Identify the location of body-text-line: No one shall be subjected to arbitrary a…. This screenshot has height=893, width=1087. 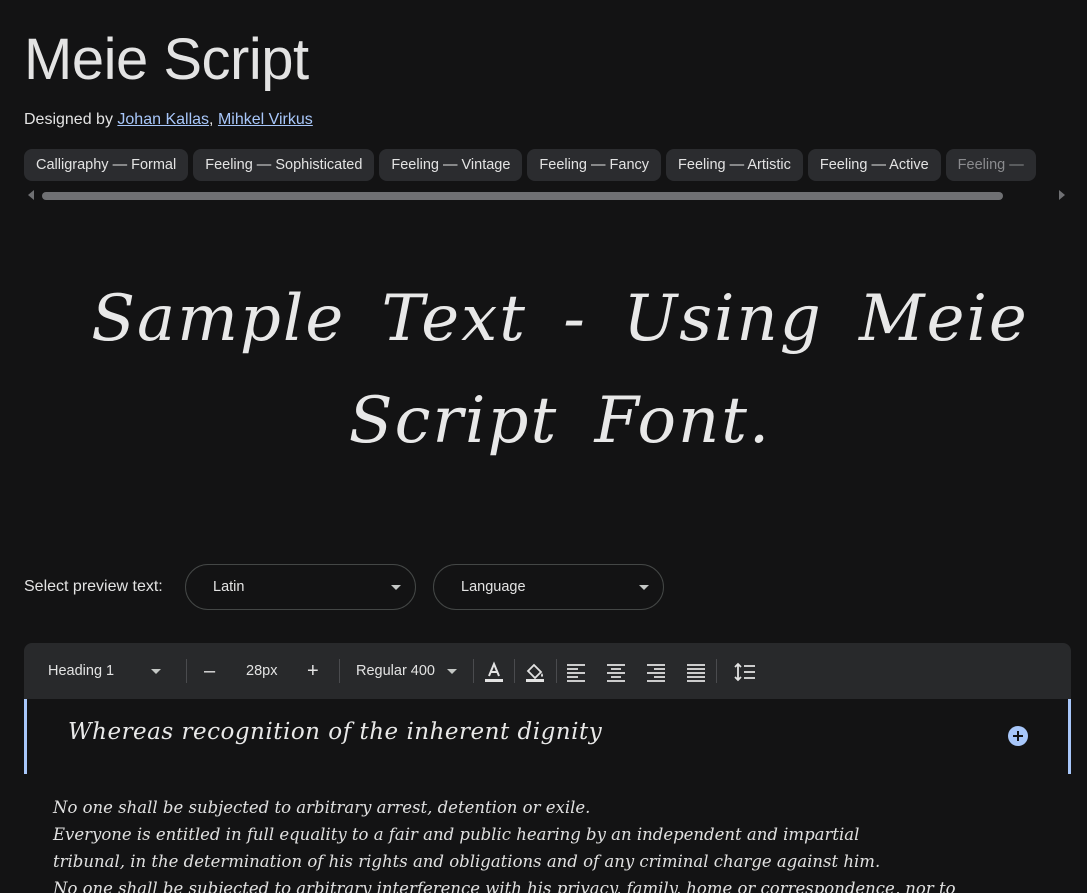
(322, 807).